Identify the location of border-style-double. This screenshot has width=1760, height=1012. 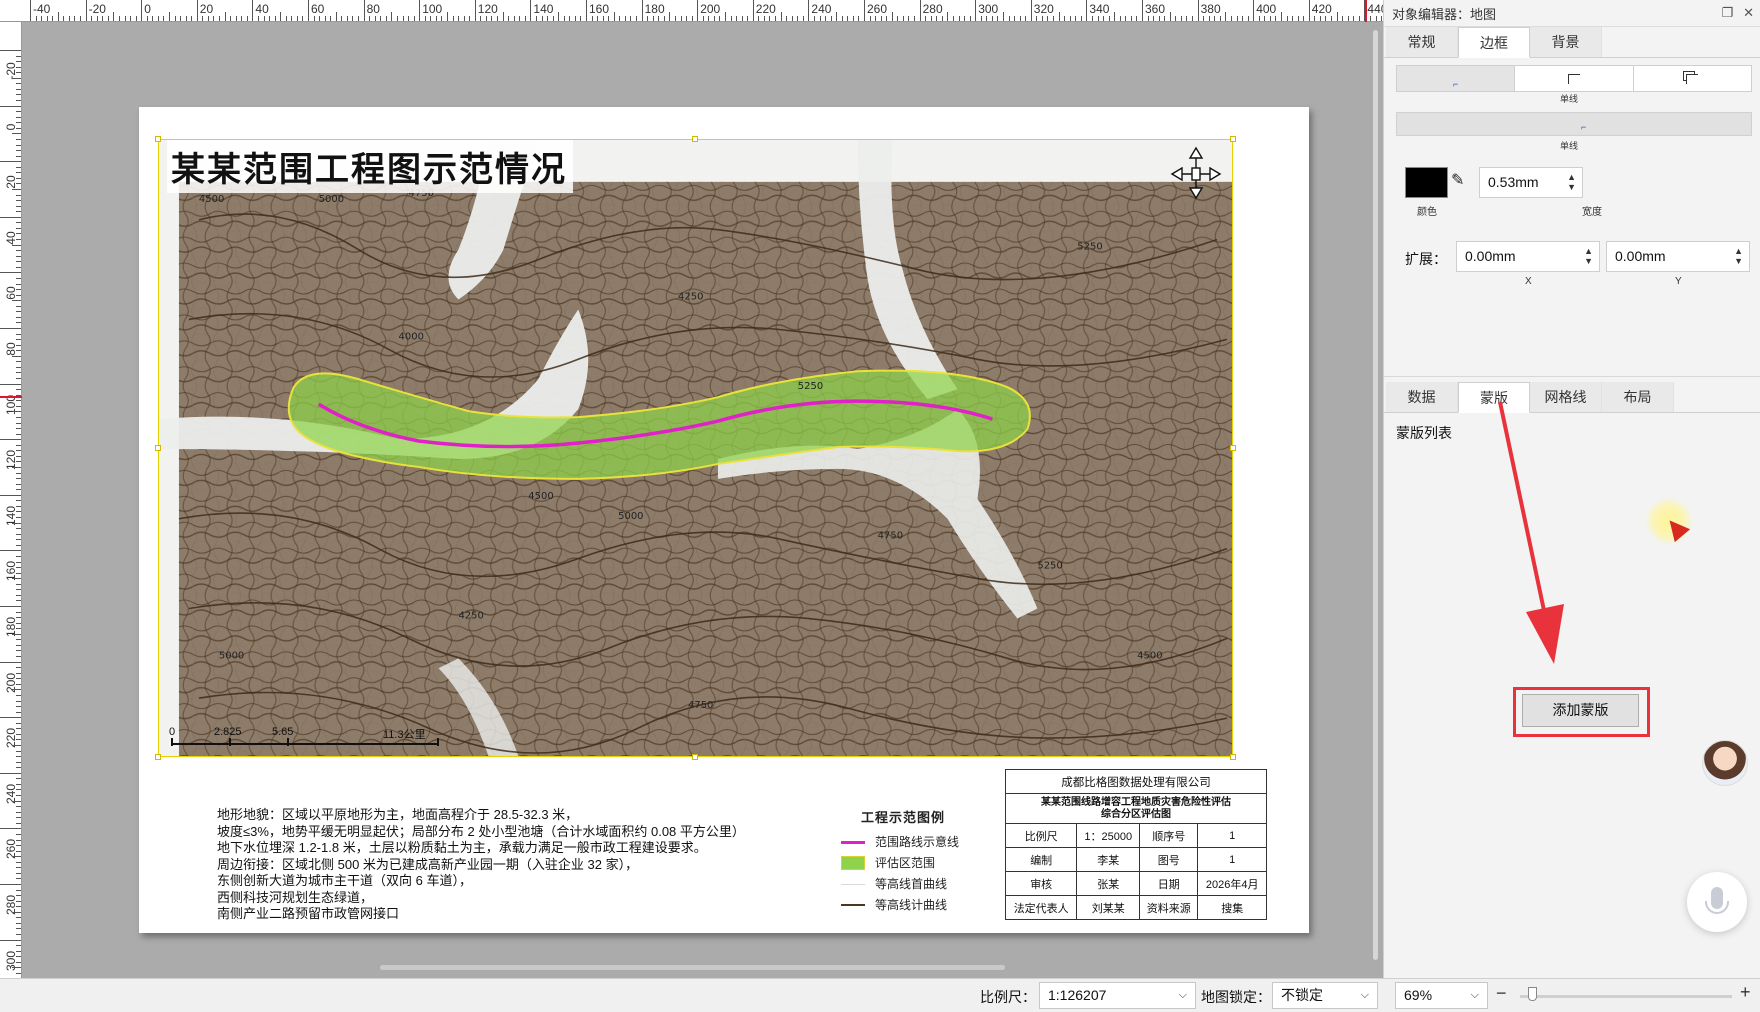
(1692, 78).